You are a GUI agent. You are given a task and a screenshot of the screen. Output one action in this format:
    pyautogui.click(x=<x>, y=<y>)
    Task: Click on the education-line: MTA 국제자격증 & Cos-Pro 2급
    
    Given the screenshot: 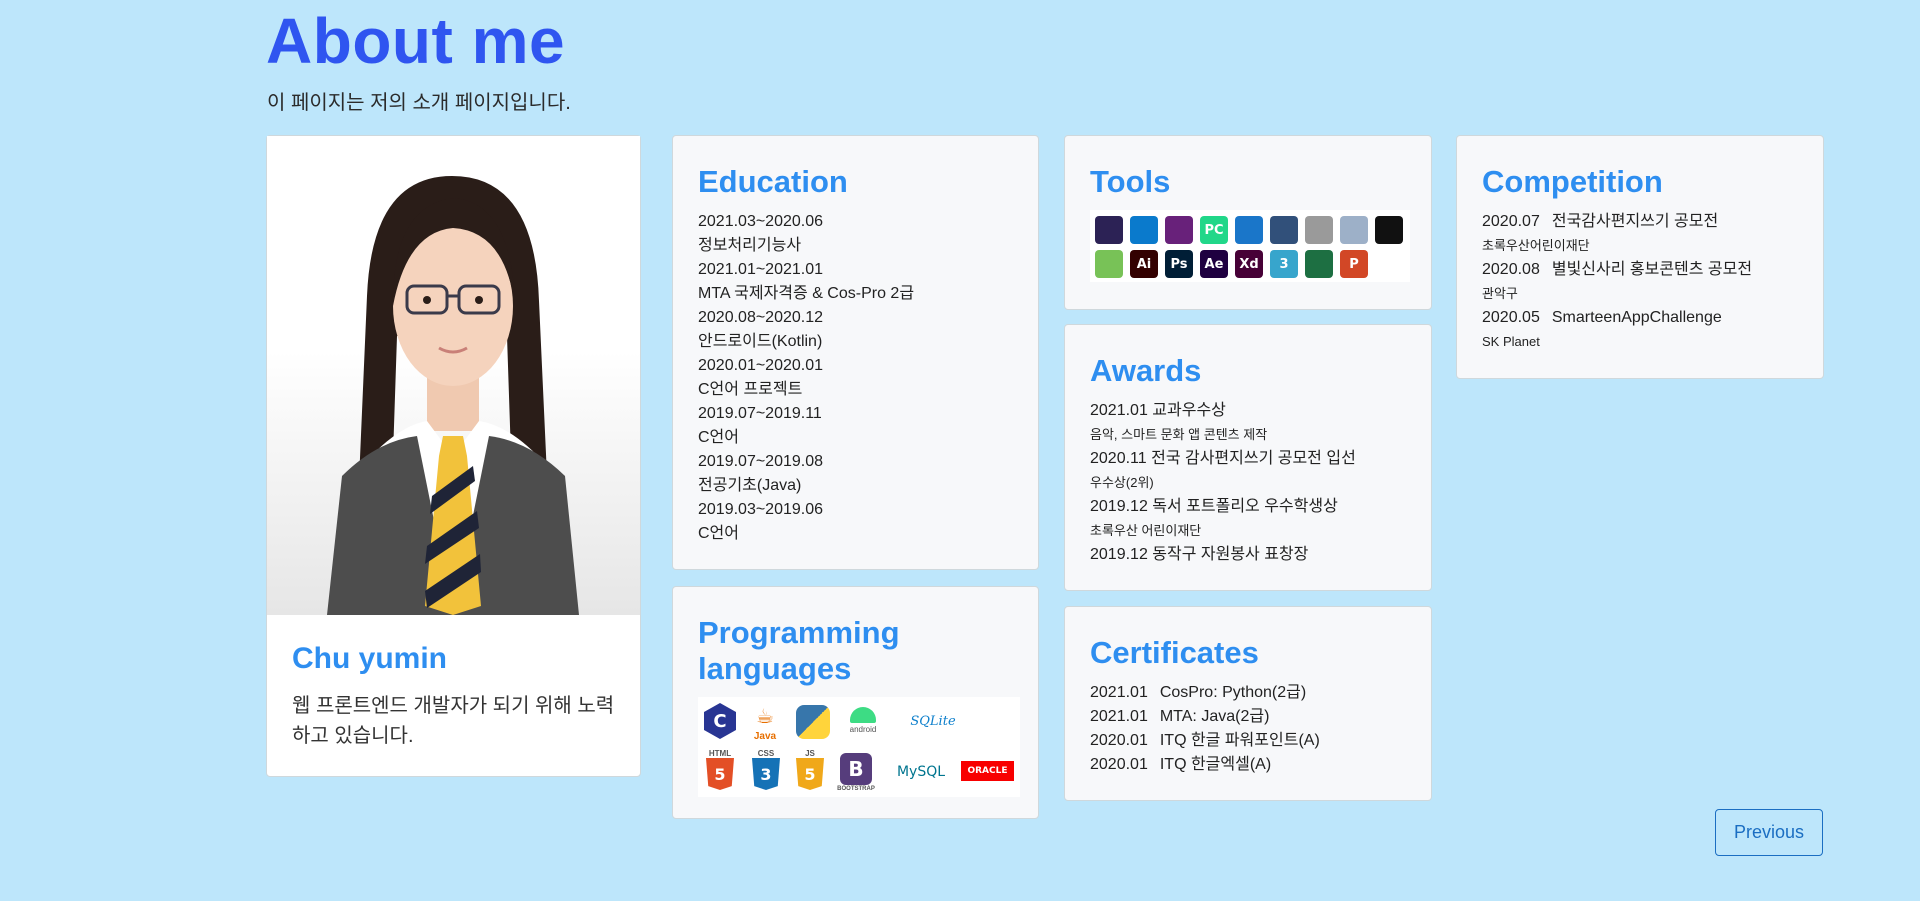 What is the action you would take?
    pyautogui.click(x=806, y=293)
    